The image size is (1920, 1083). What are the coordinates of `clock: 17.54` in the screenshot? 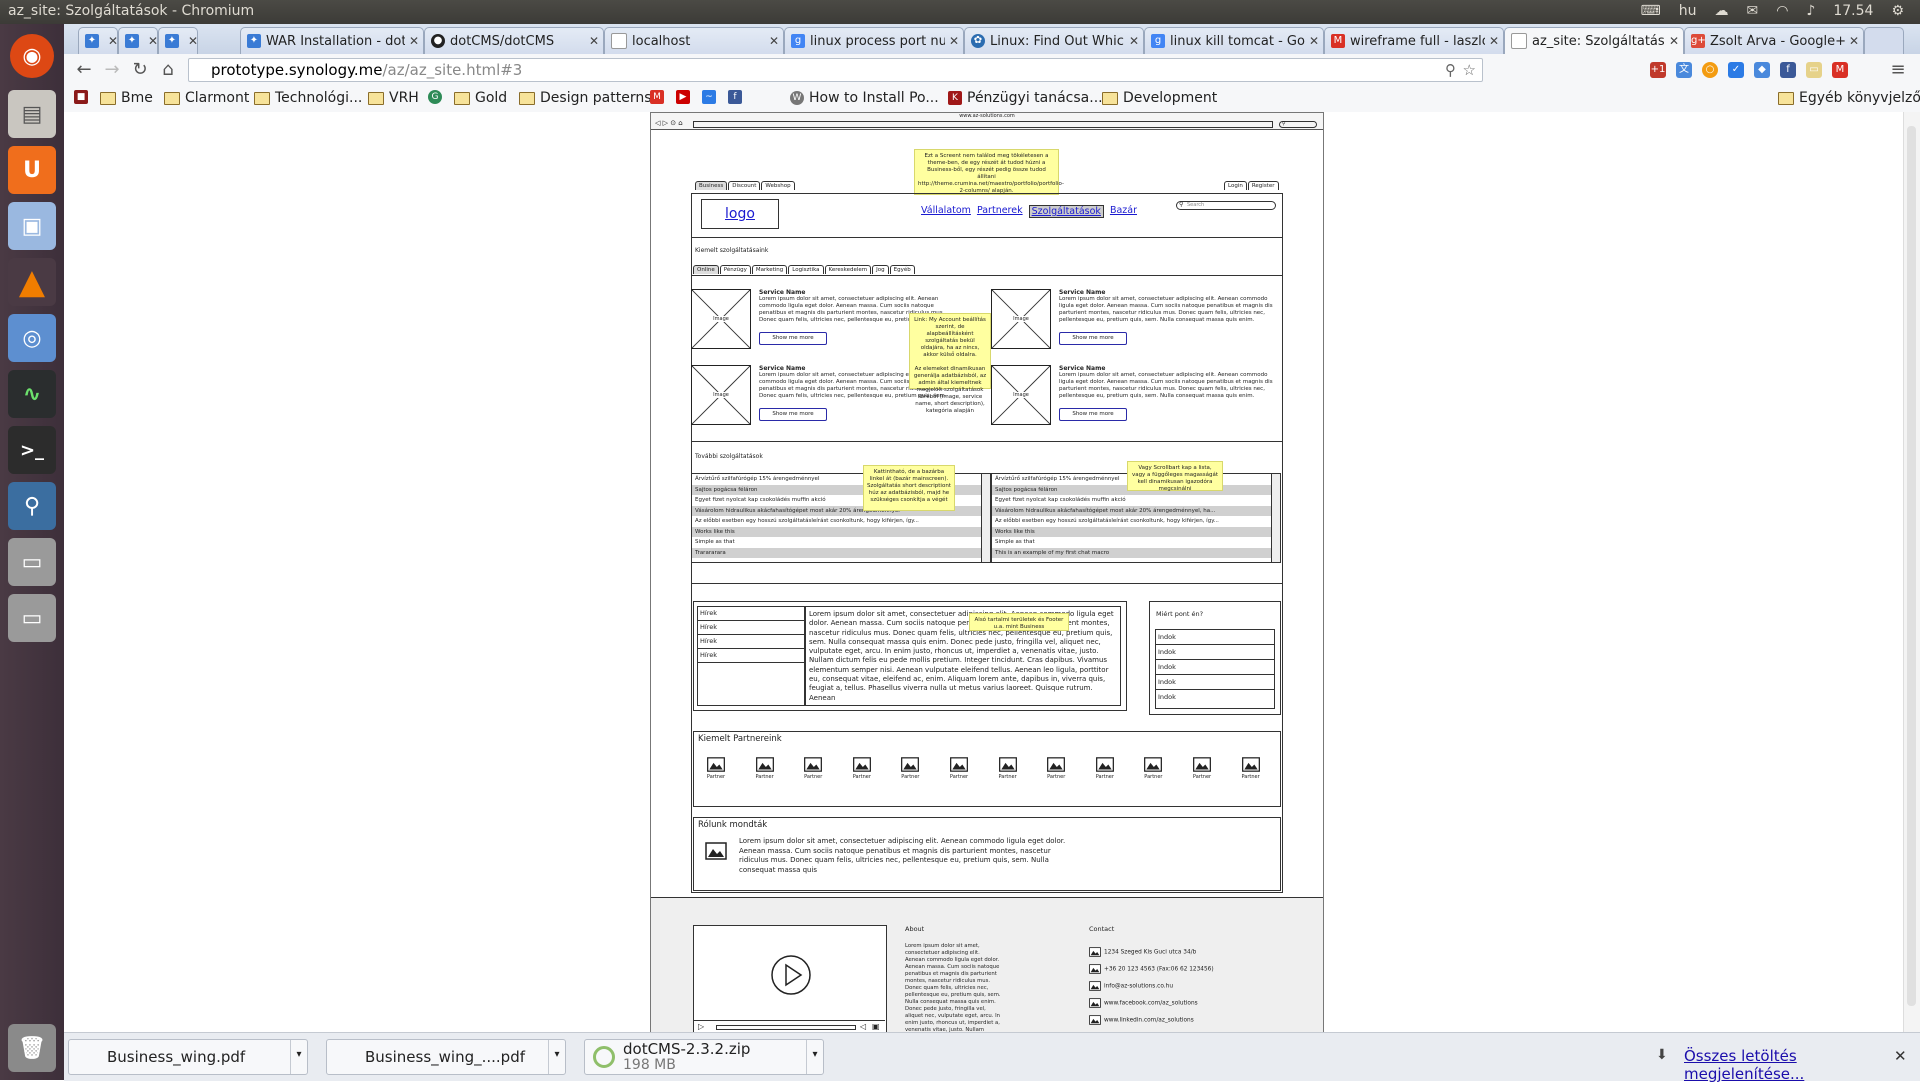 It's located at (1853, 11).